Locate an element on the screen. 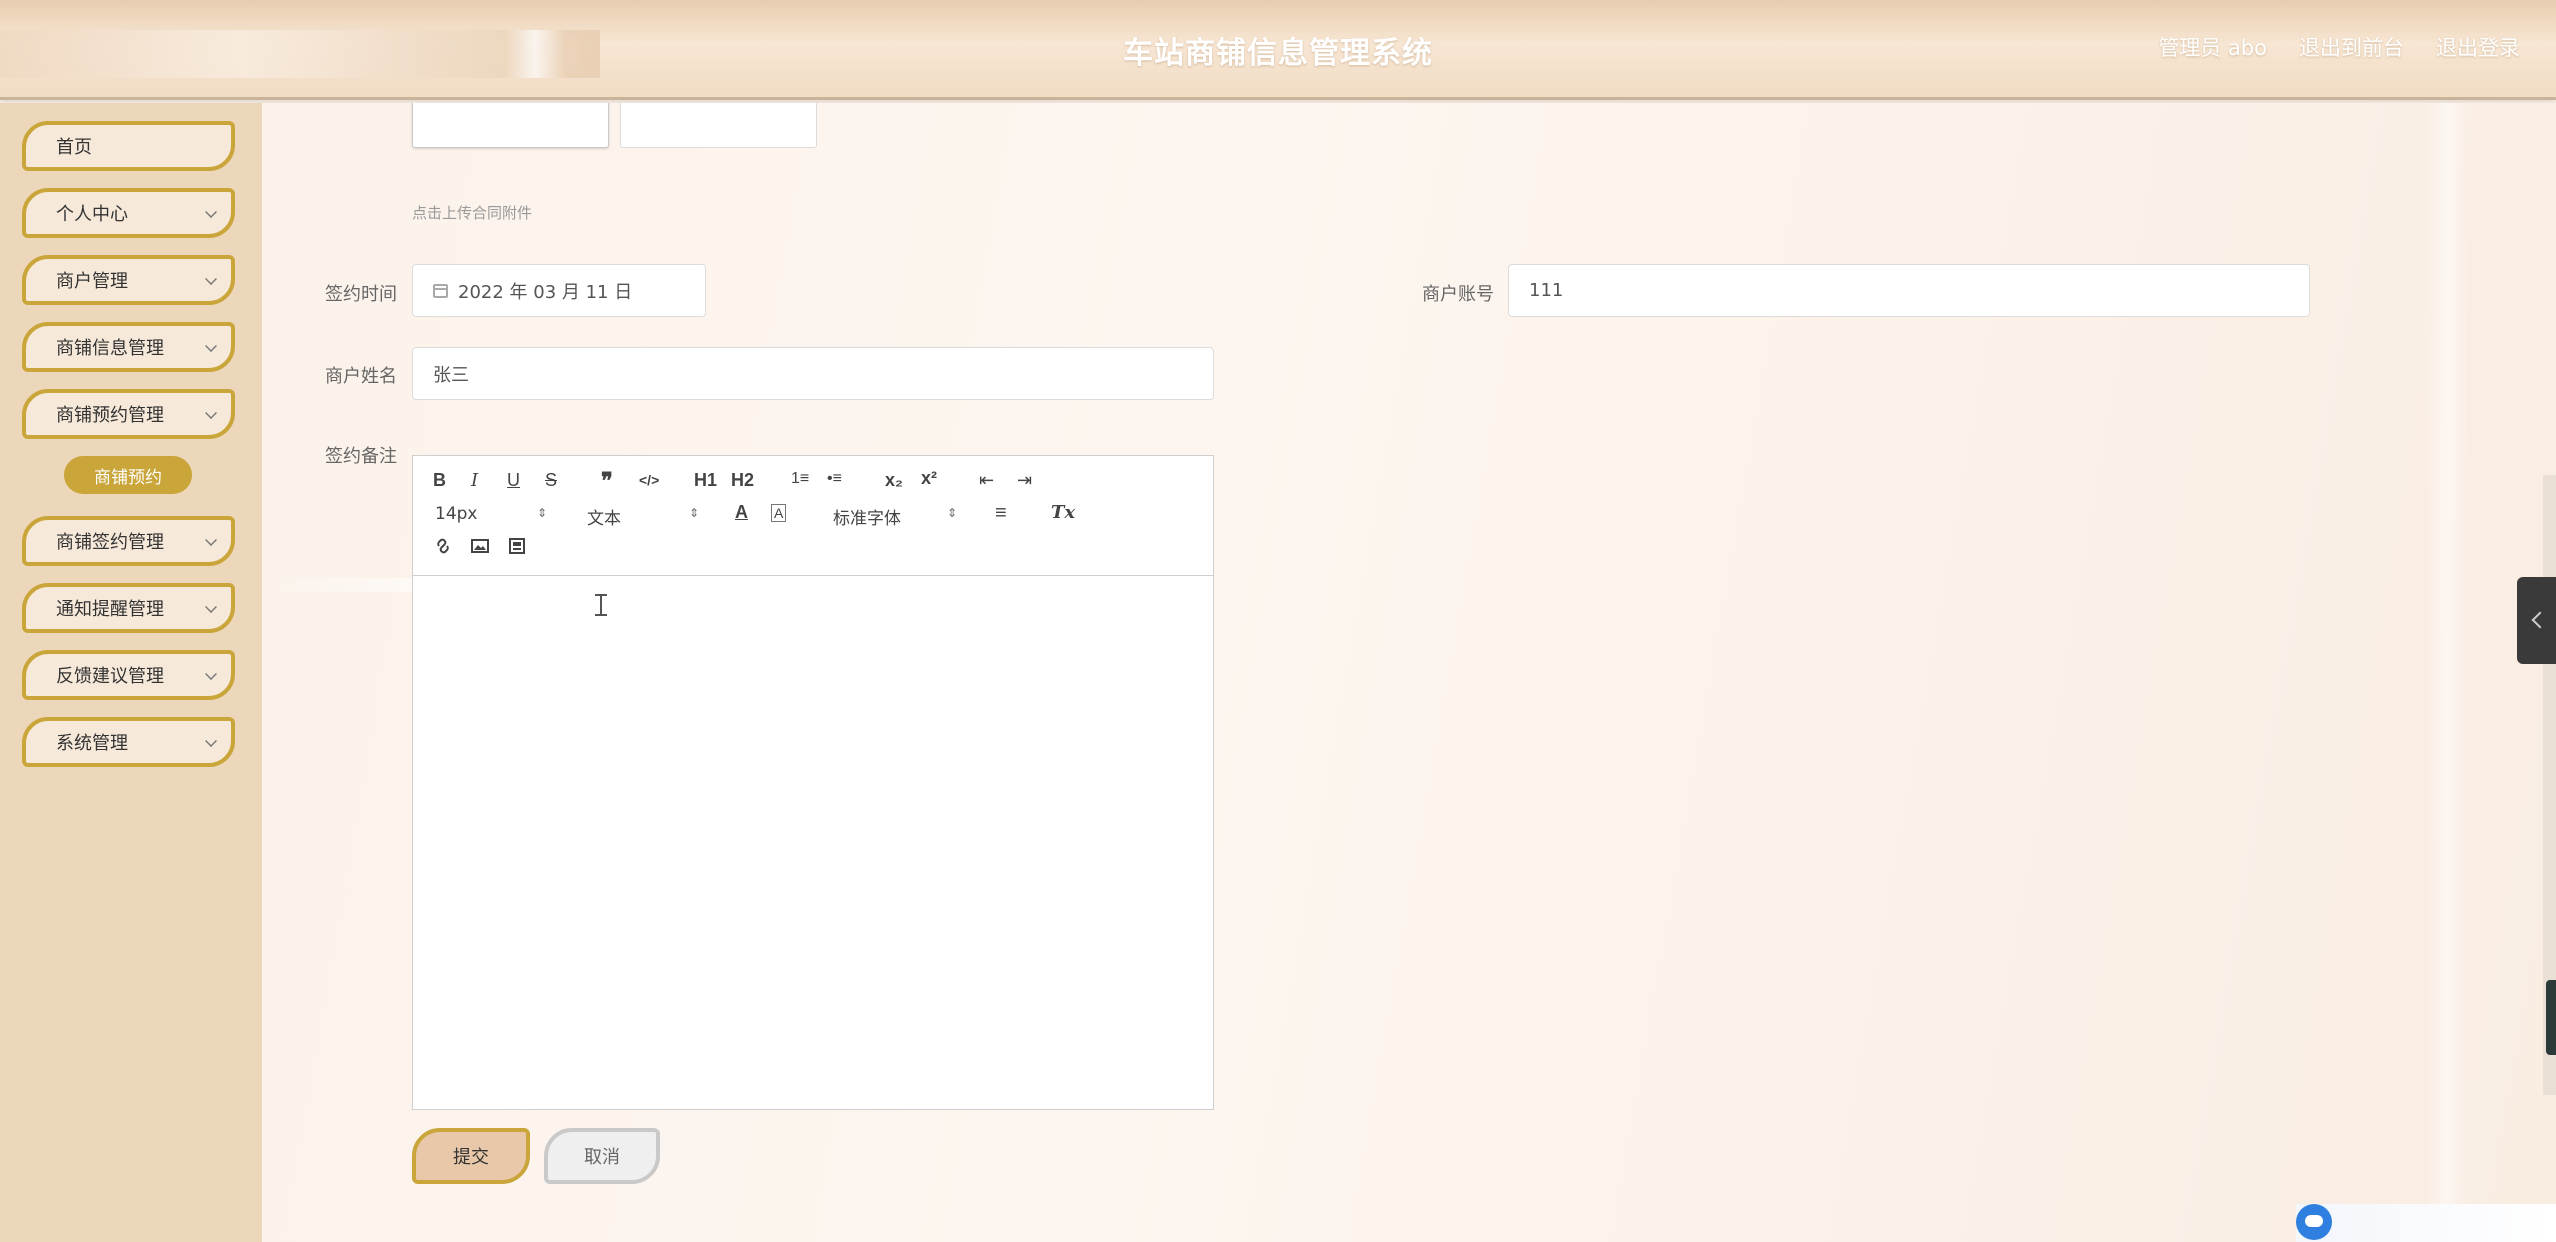 The width and height of the screenshot is (2556, 1242). sidebar-item-label: 首页 is located at coordinates (74, 147).